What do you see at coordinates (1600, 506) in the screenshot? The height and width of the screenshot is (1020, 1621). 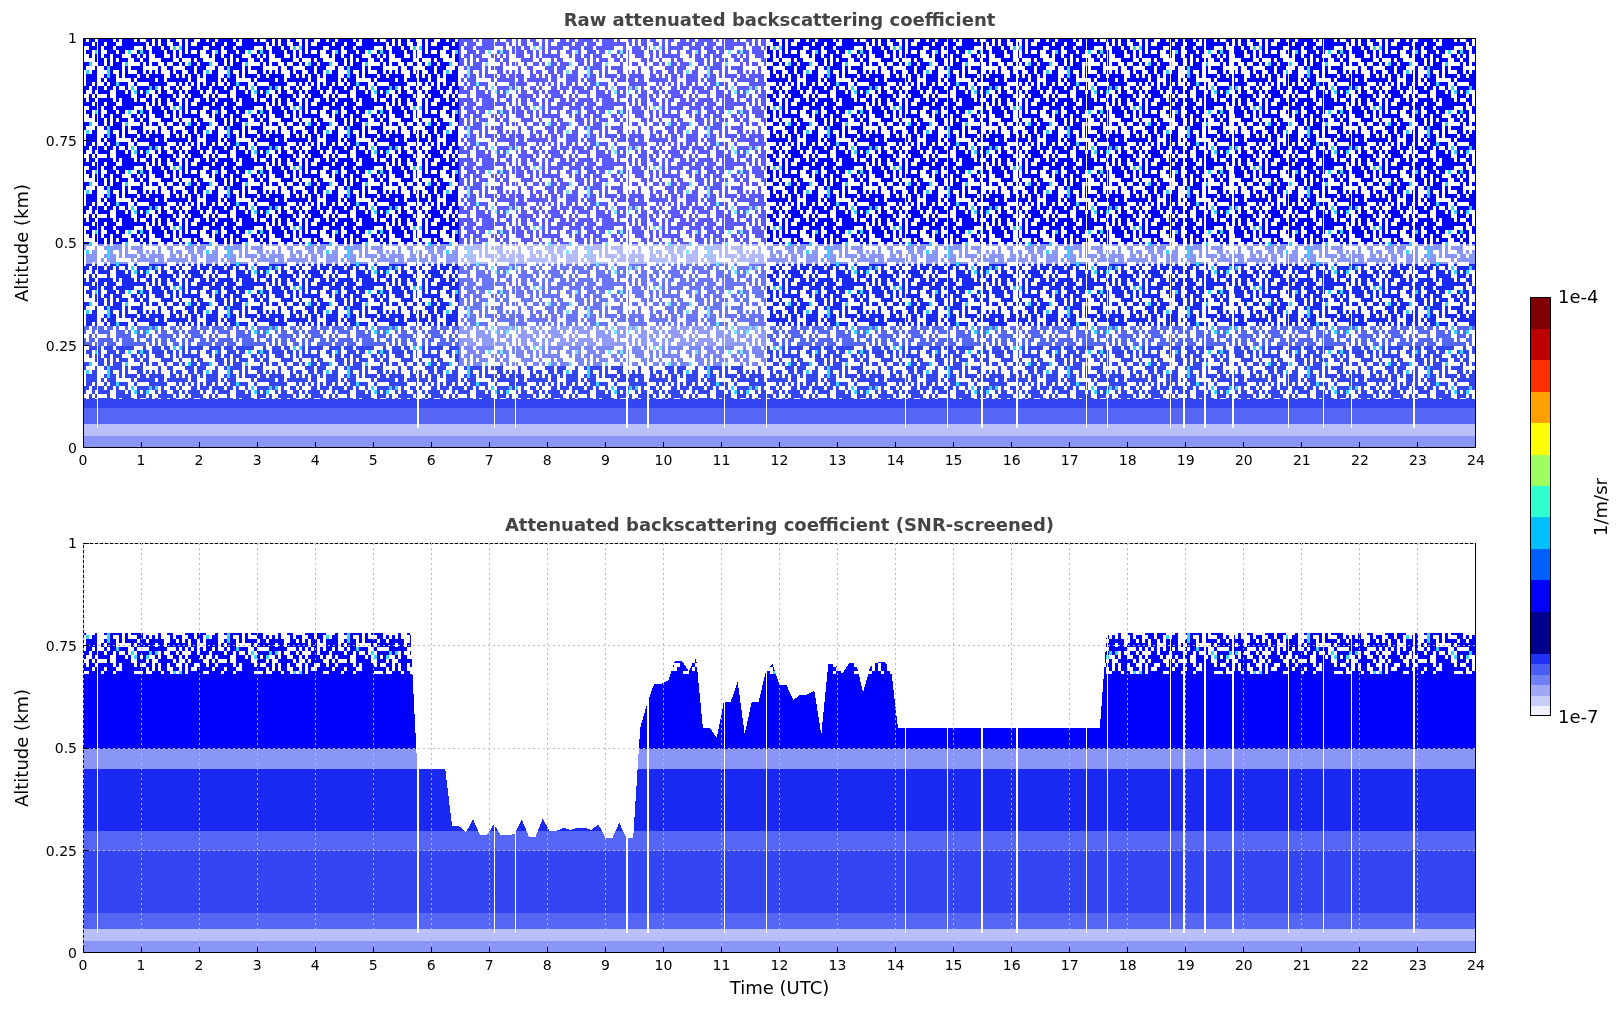 I see `colorbar-label: 1/m/sr` at bounding box center [1600, 506].